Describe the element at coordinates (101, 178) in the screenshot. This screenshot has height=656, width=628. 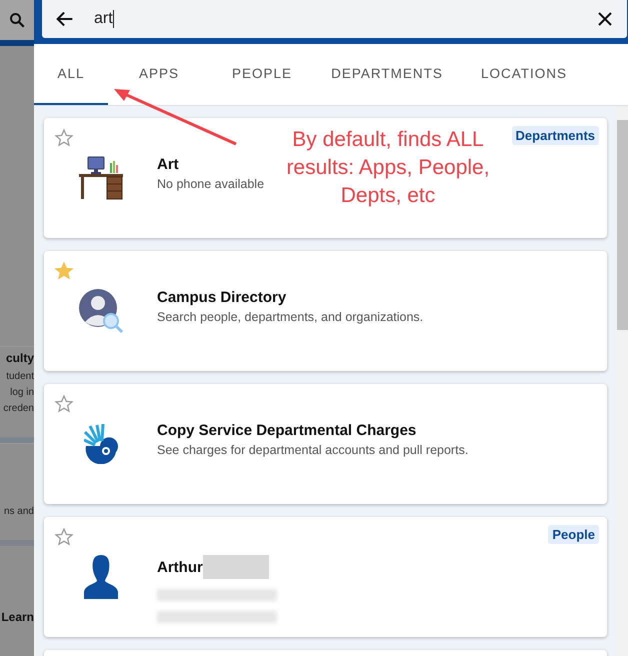
I see `desk-icon` at that location.